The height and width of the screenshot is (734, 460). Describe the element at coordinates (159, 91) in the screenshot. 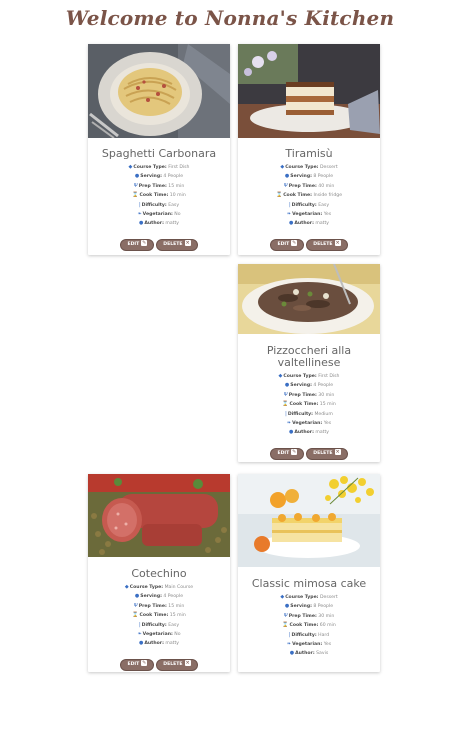

I see `recipe-image-carbonara` at that location.